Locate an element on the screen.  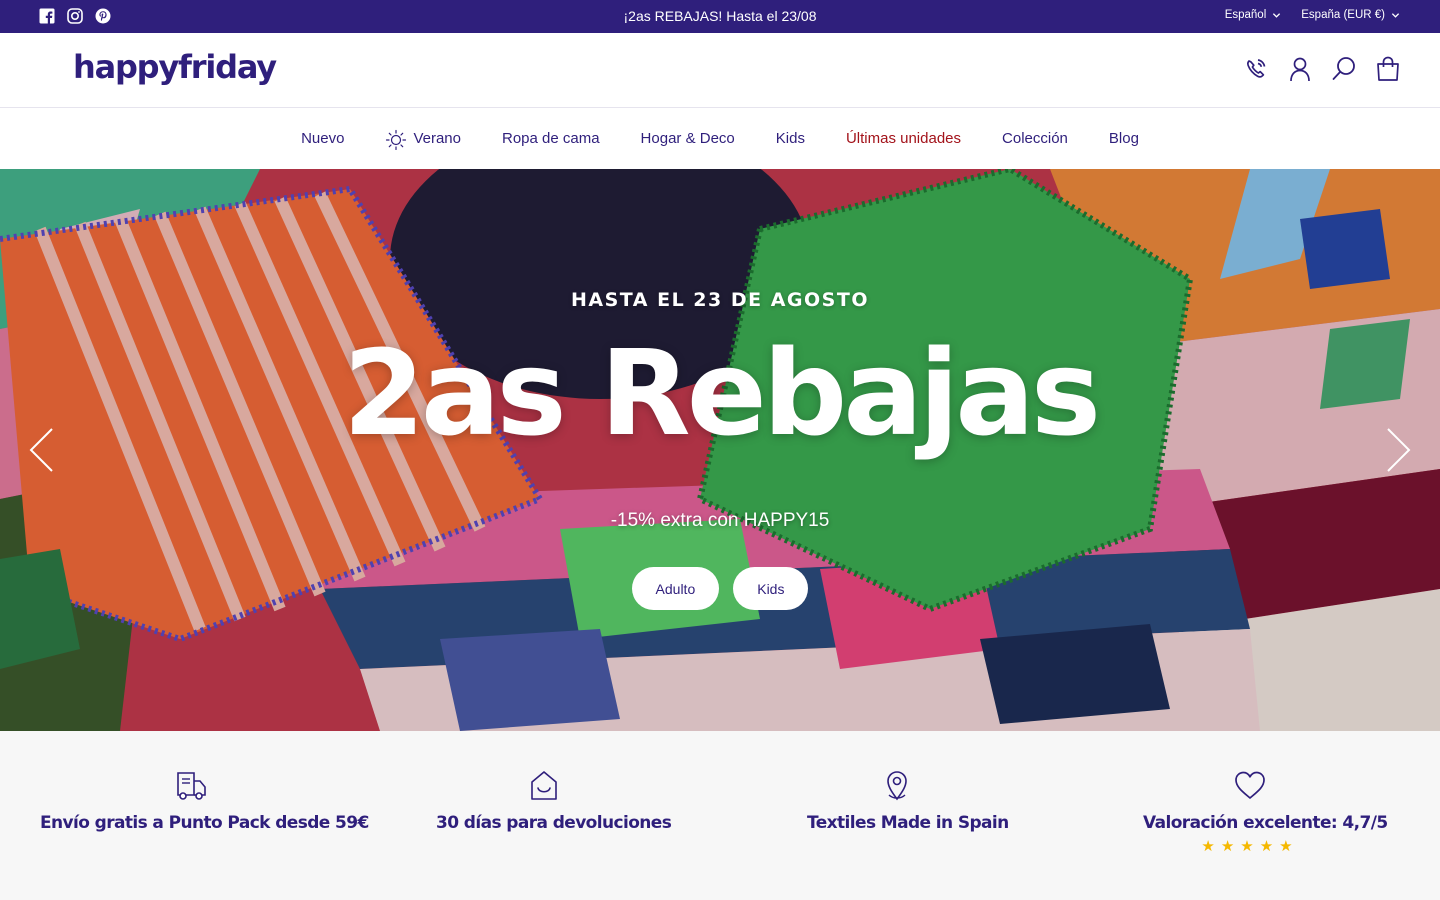
nav-item-label: Últimas unidades is located at coordinates (903, 138).